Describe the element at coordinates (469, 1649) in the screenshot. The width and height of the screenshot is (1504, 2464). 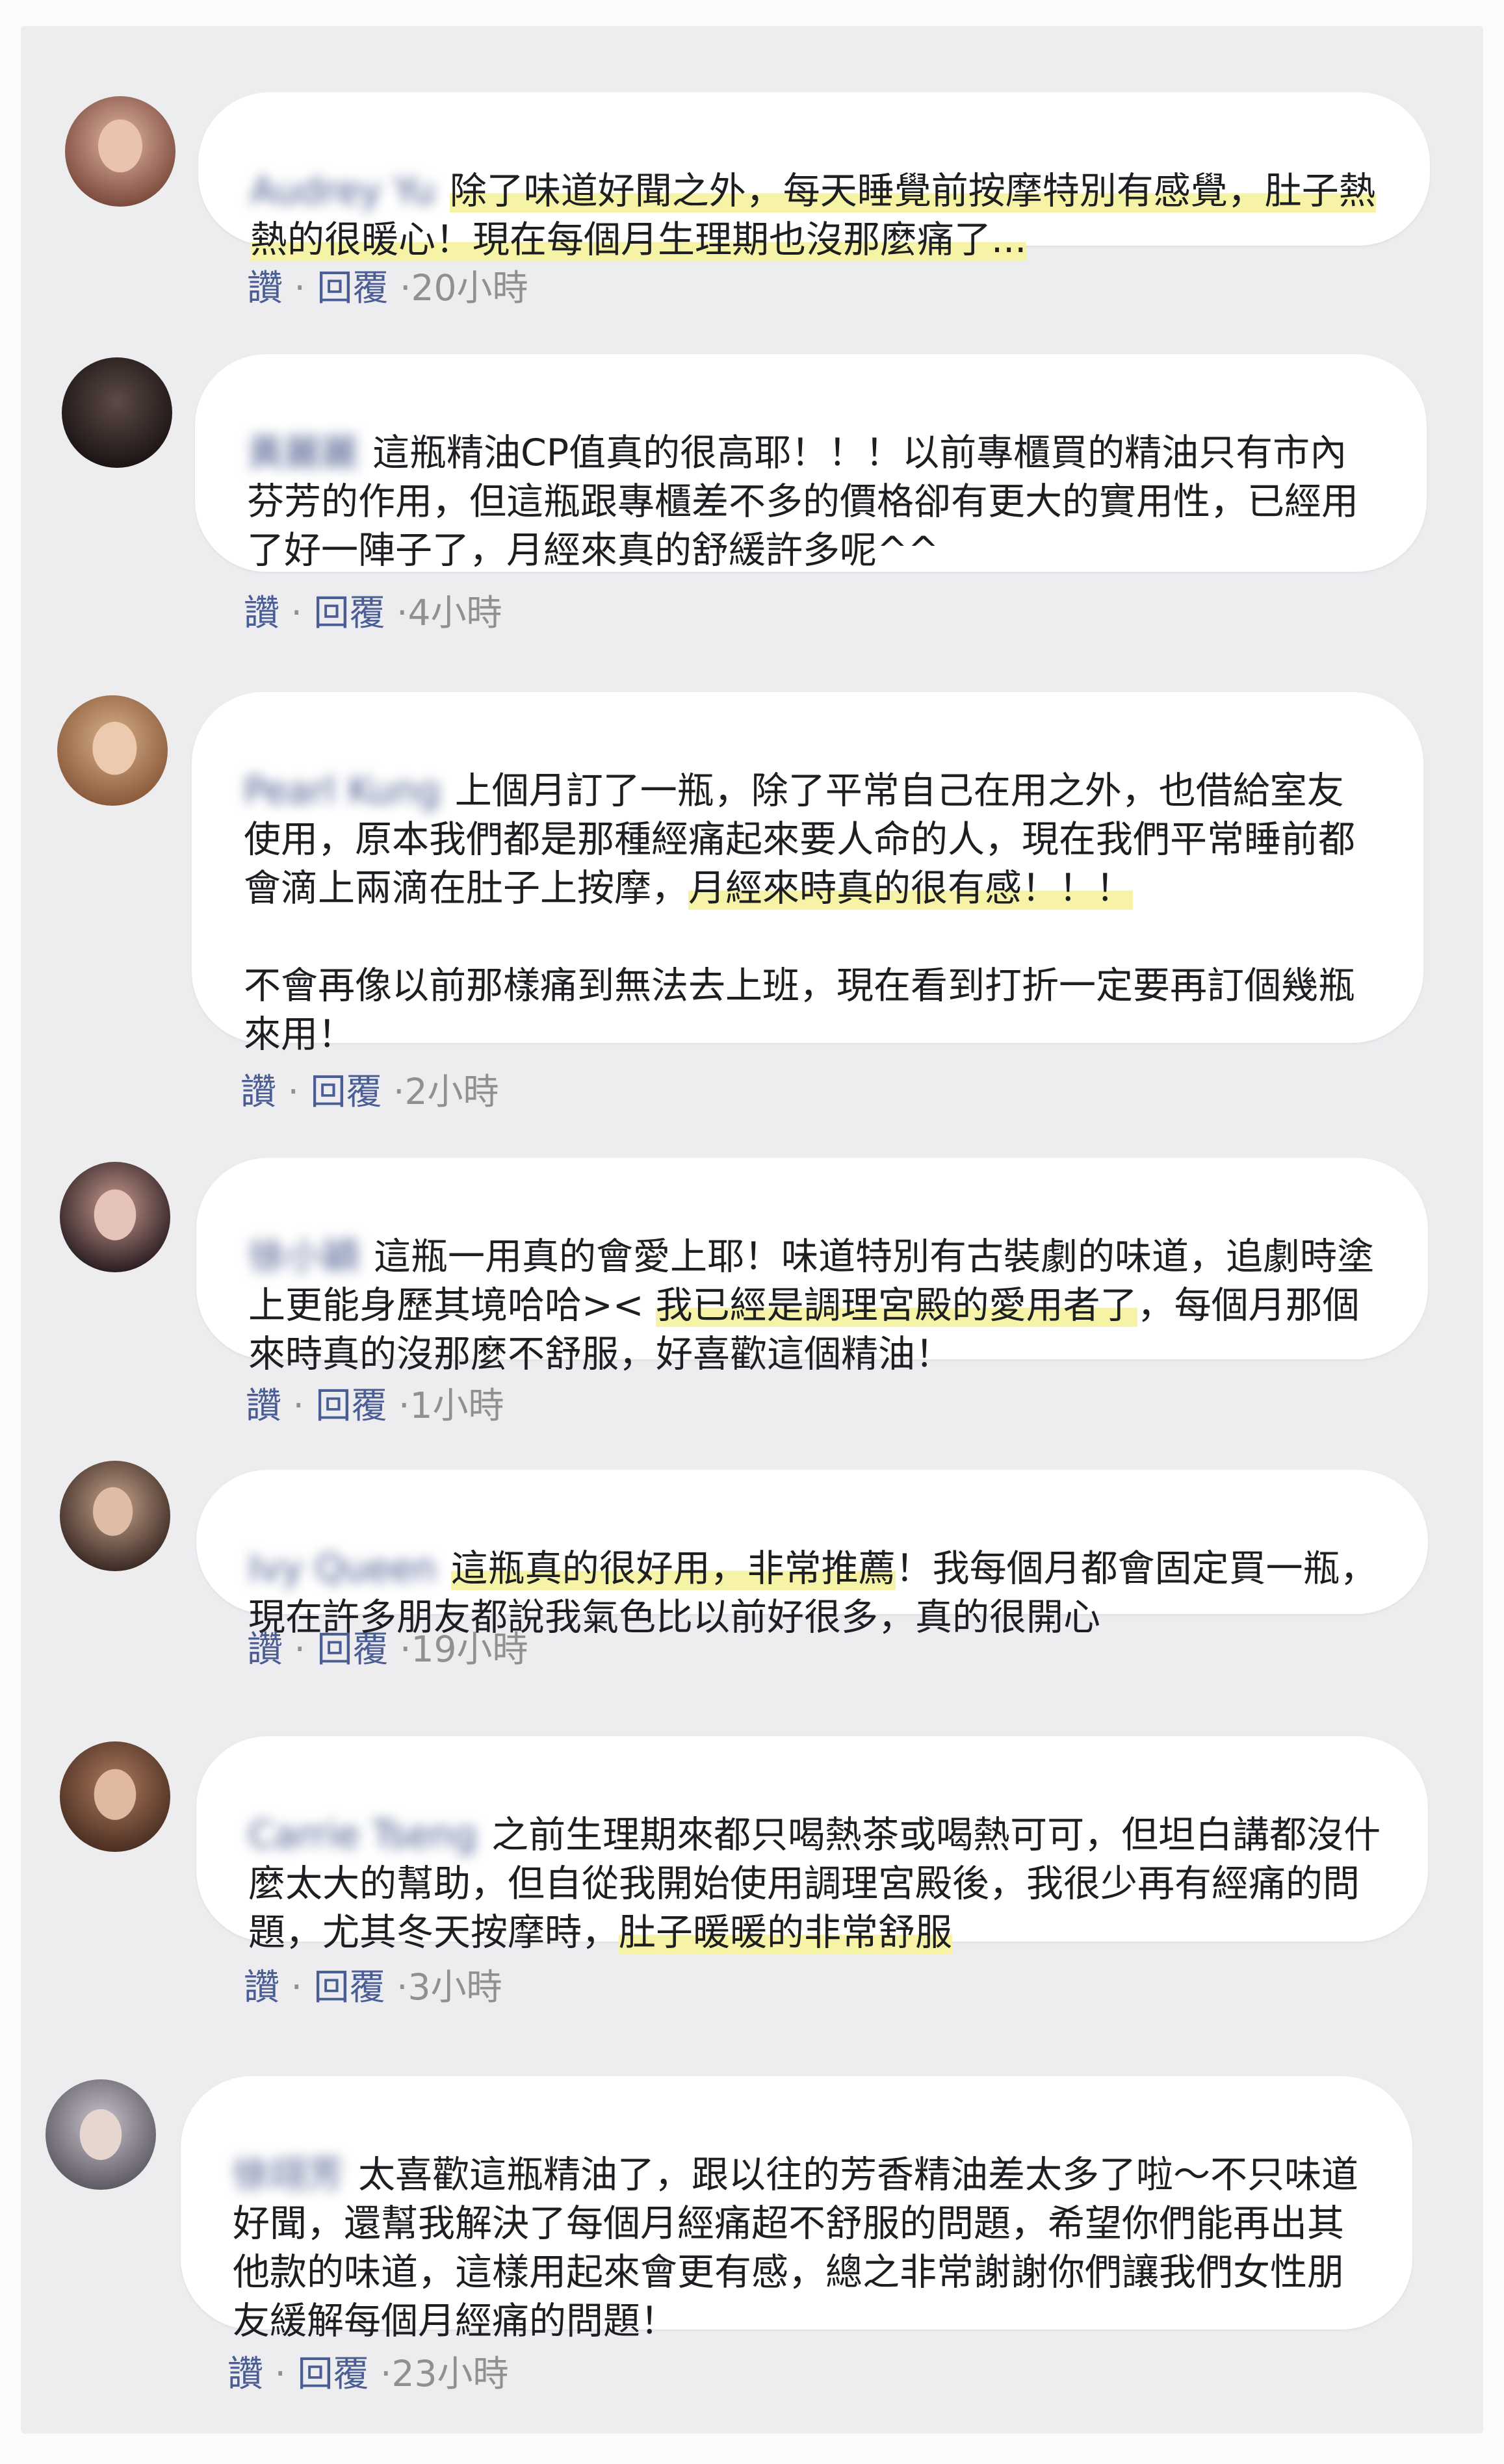
I see `comment-timestamp: 19小時` at that location.